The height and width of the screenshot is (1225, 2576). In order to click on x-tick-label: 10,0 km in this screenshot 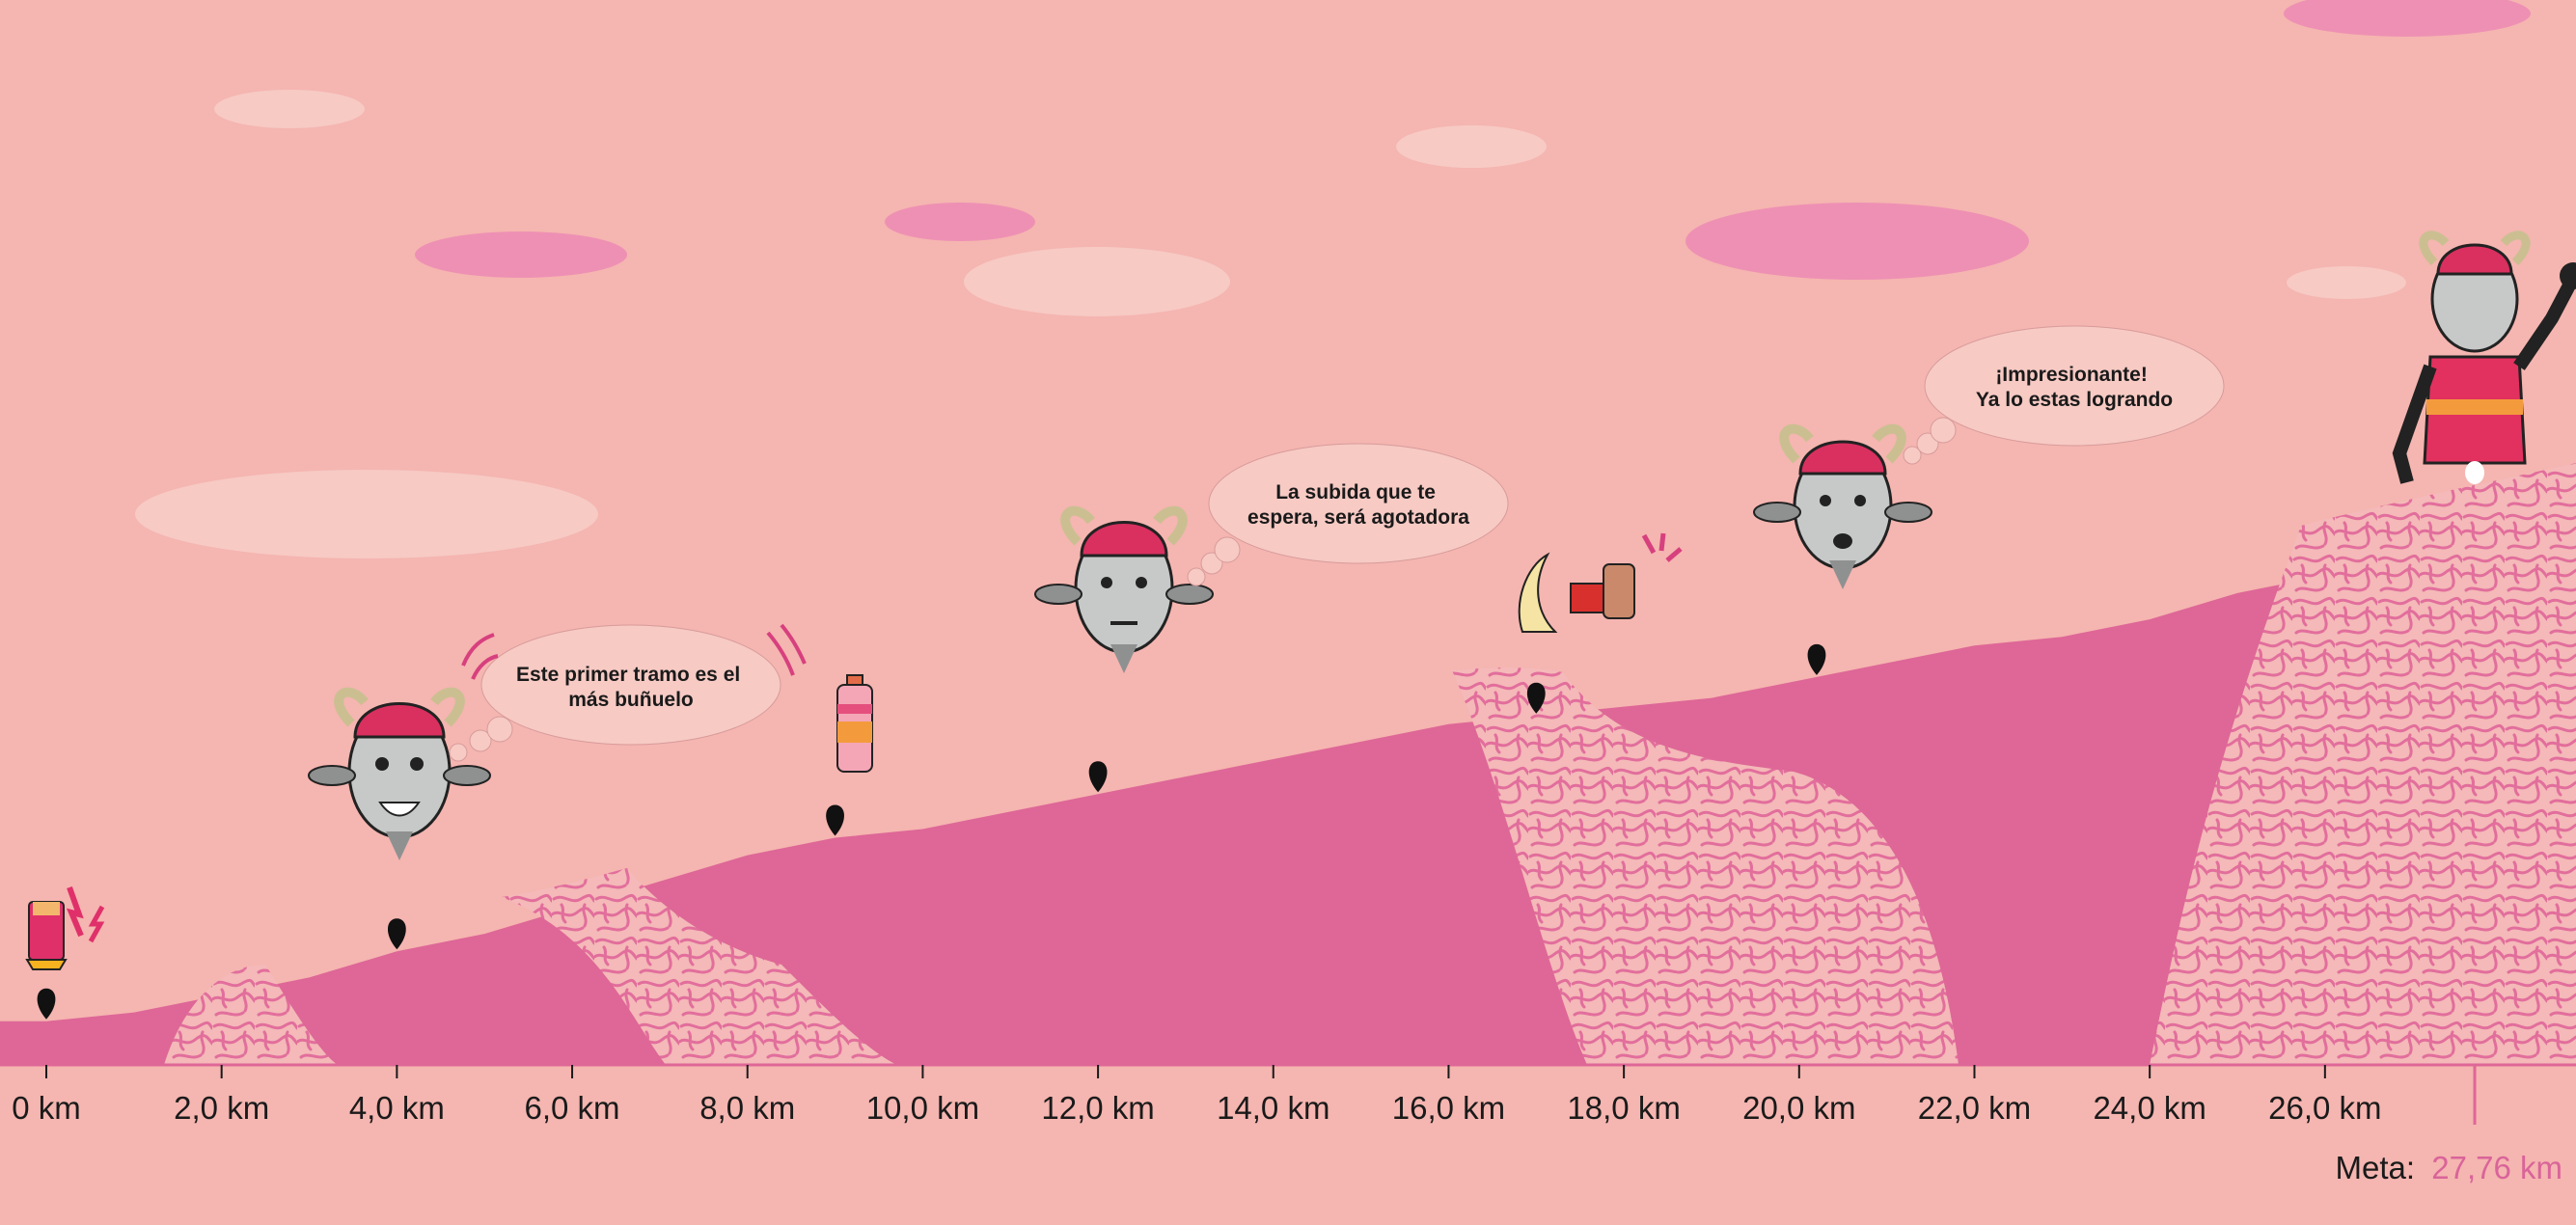, I will do `click(922, 1108)`.